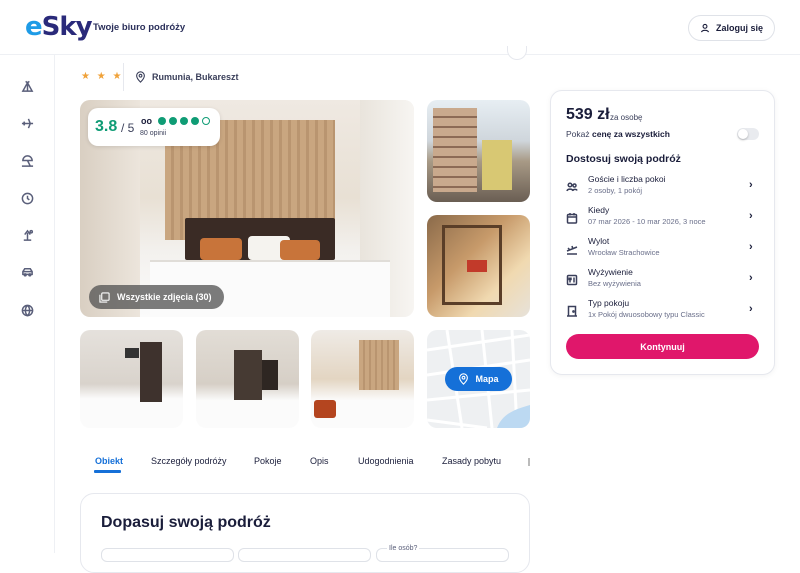 This screenshot has height=573, width=800. What do you see at coordinates (618, 134) in the screenshot?
I see `show-total-price-label: Pokaż cenę za wszystkich` at bounding box center [618, 134].